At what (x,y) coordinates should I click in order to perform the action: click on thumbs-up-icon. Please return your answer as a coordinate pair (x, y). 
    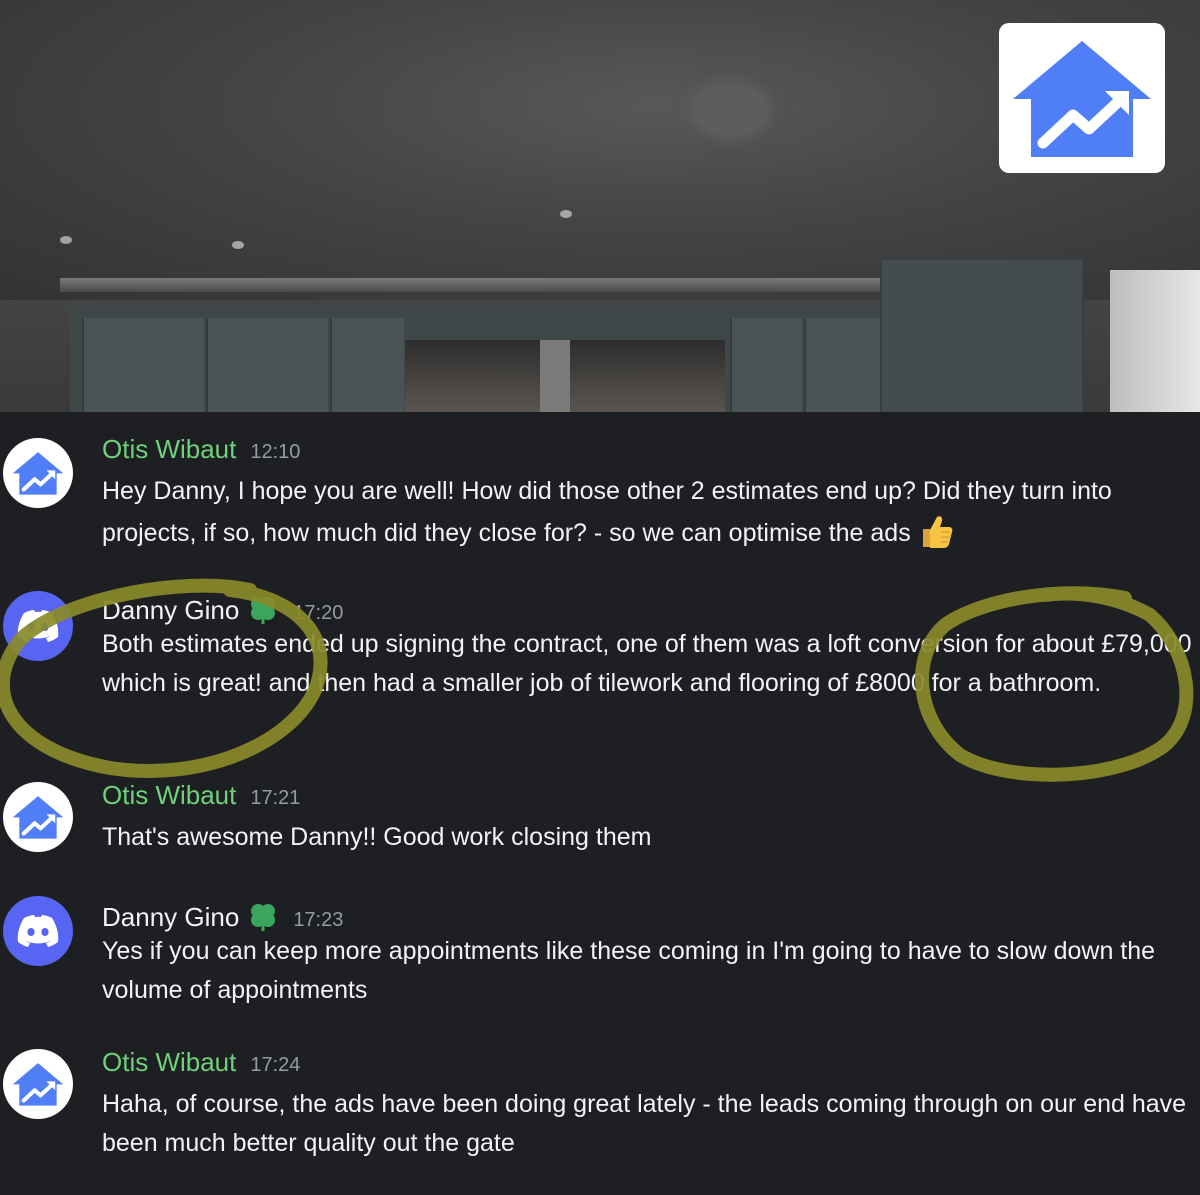
    Looking at the image, I should click on (937, 532).